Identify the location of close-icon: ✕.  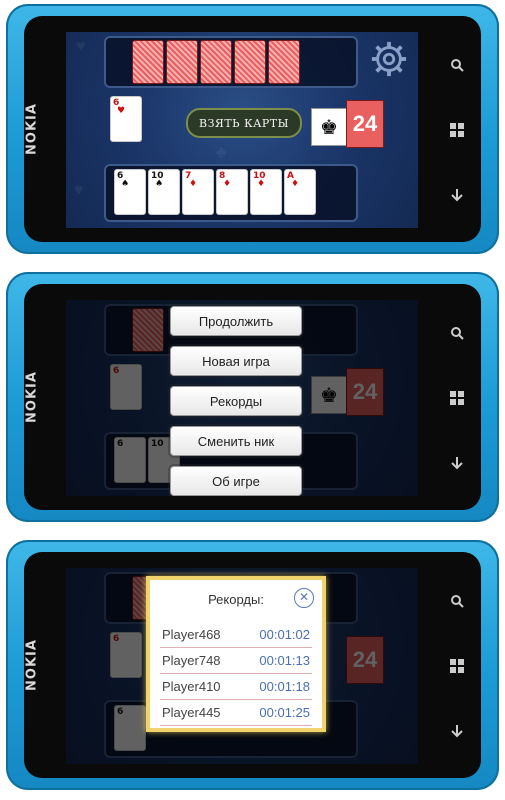
(304, 598).